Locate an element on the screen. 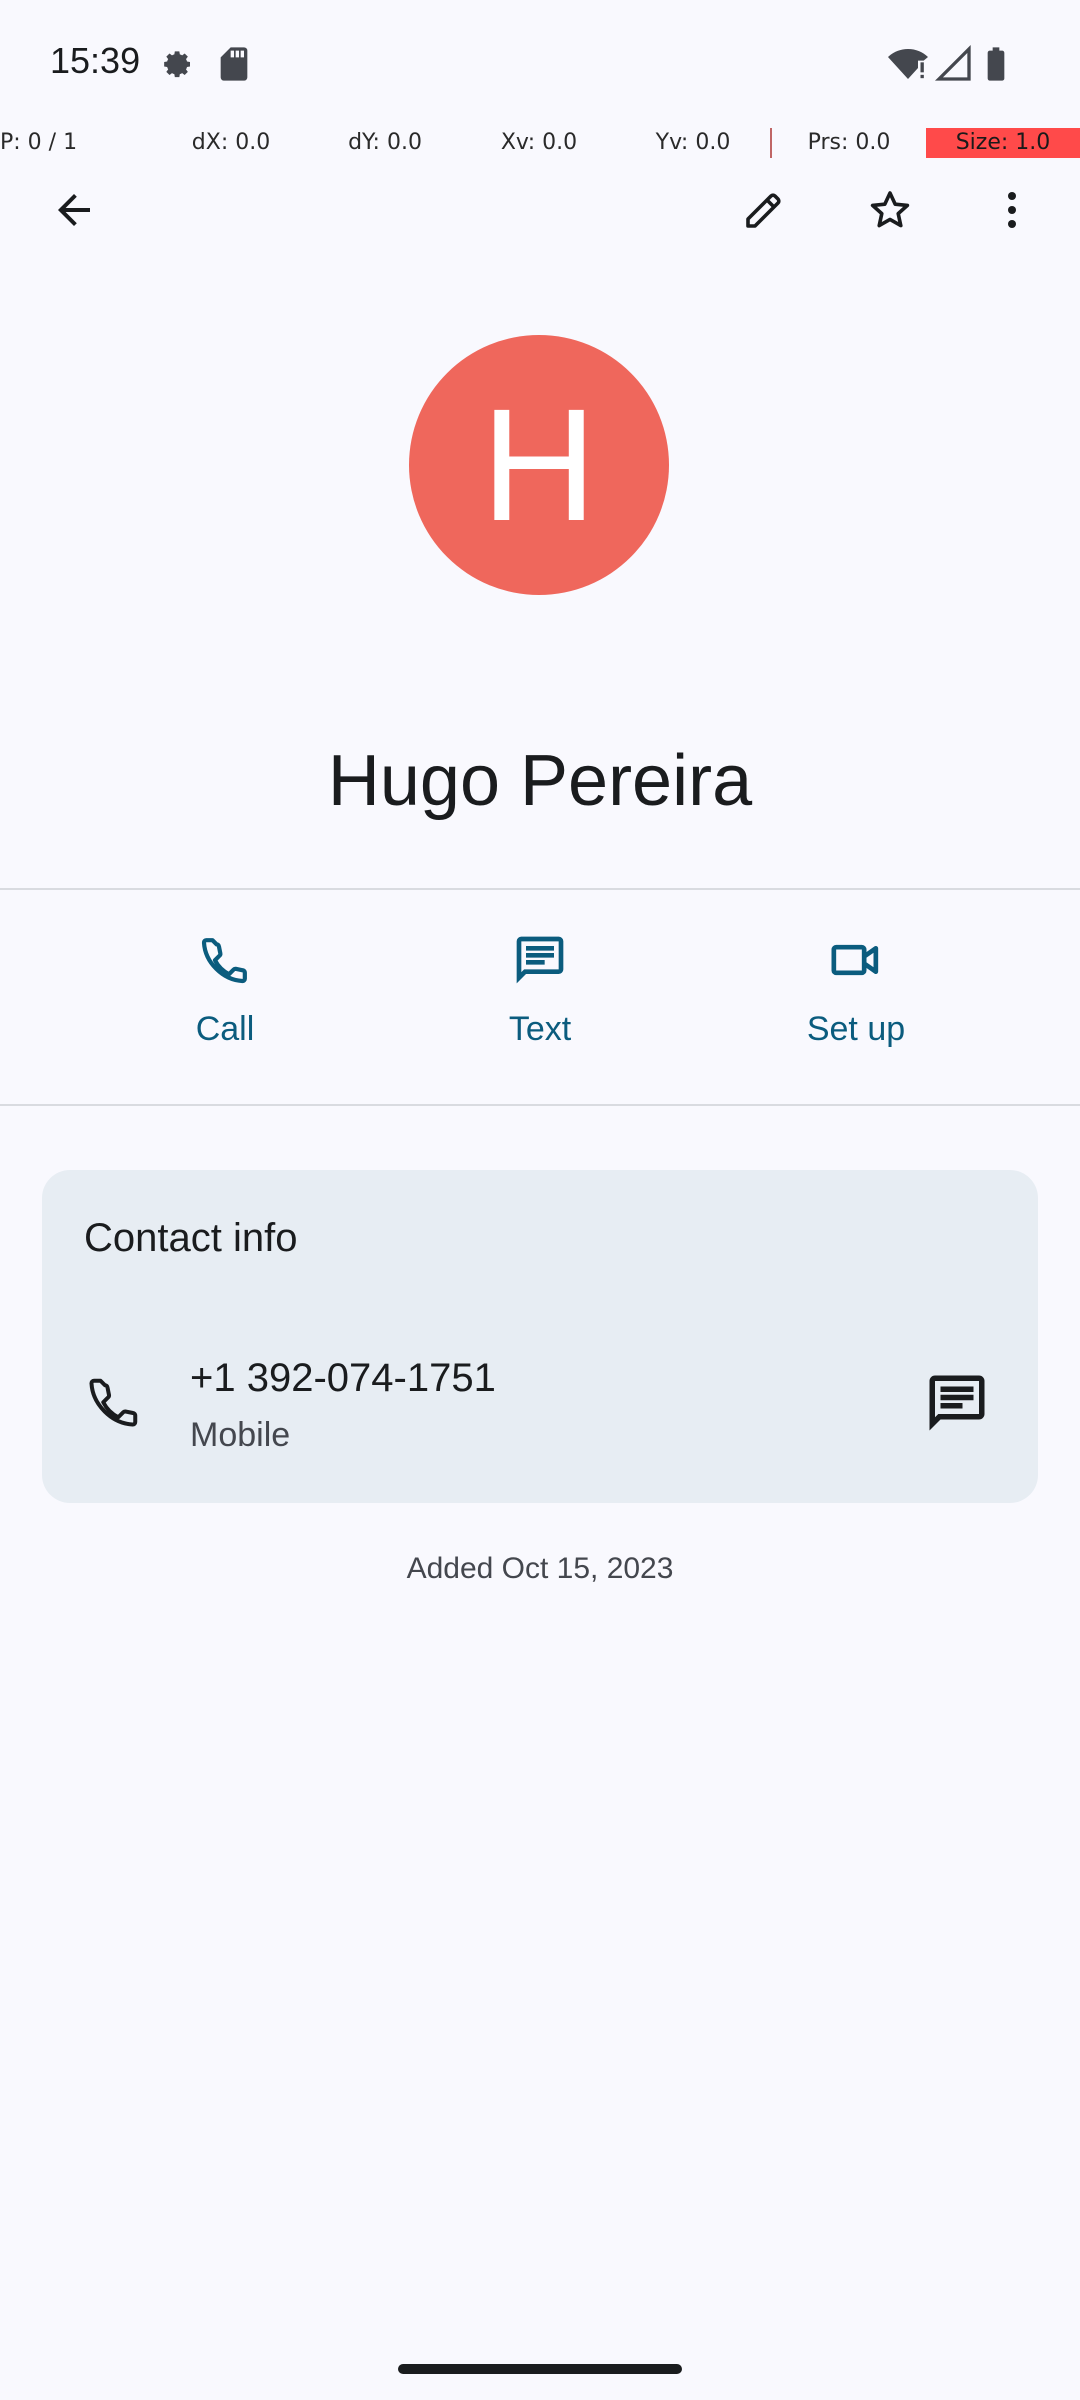 This screenshot has height=2400, width=1080. call-label: Call is located at coordinates (225, 1029).